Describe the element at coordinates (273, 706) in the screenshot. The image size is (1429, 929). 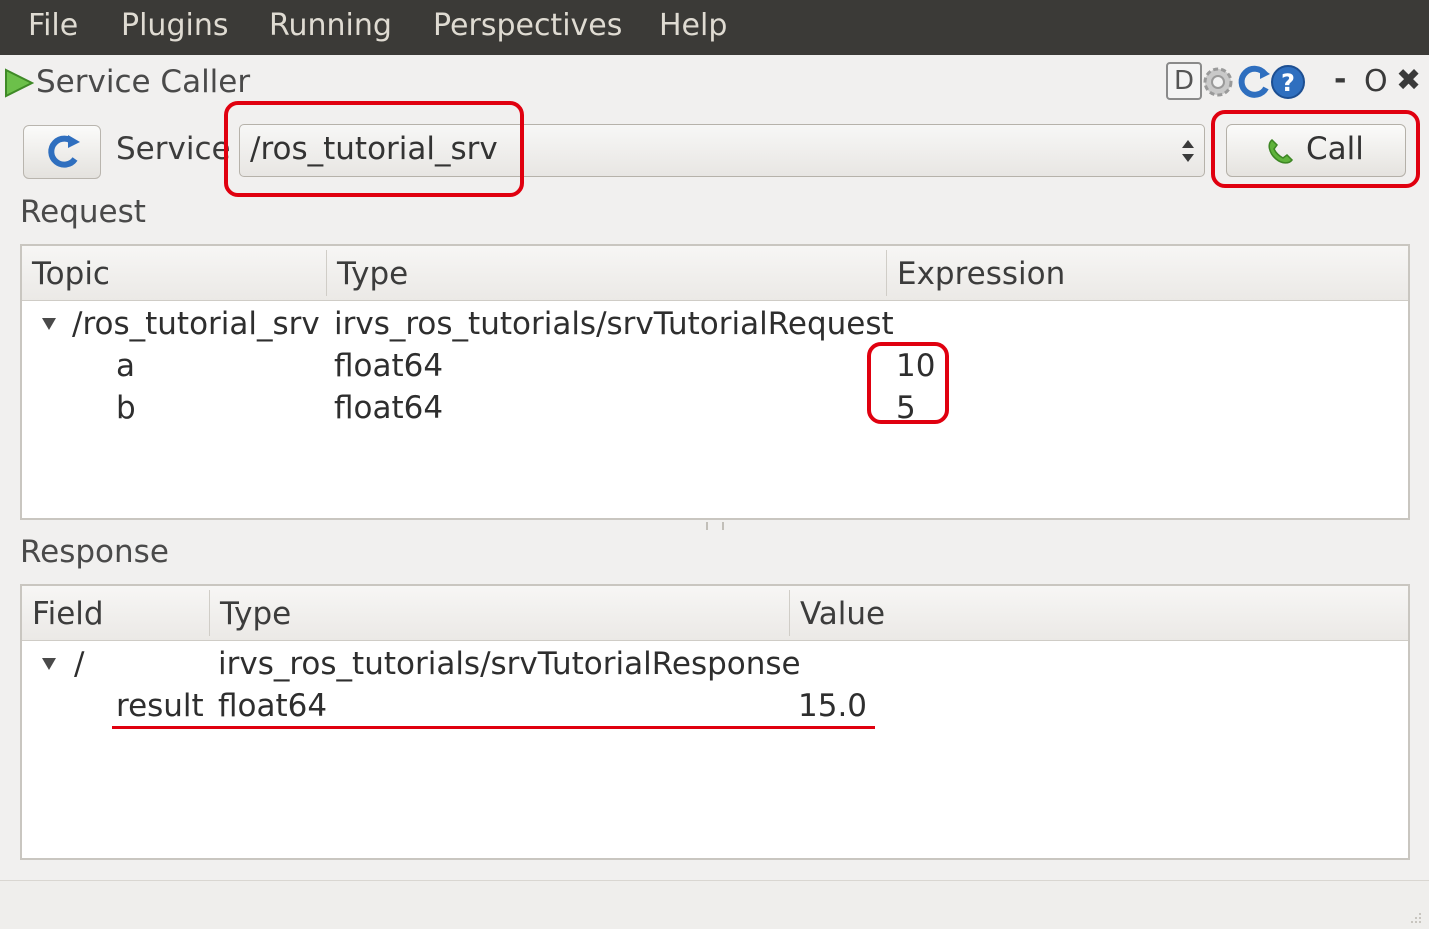
I see `response-type: float64` at that location.